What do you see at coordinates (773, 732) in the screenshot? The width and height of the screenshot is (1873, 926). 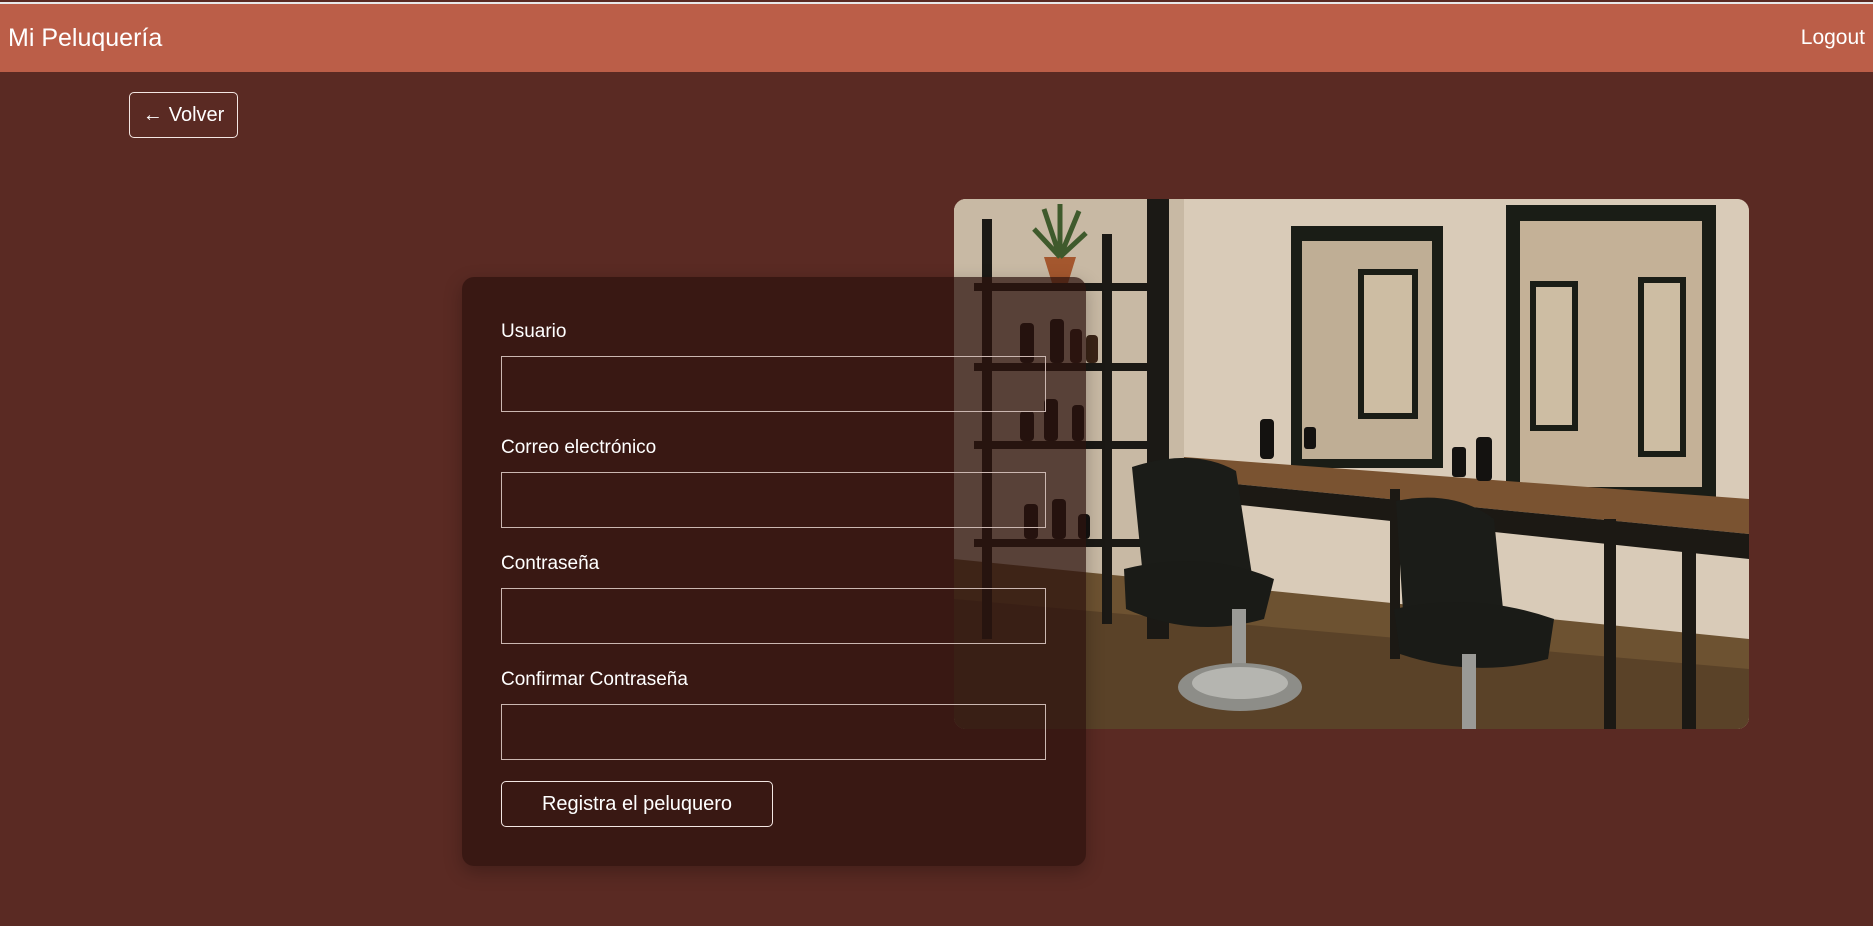 I see `confirm-password-input` at bounding box center [773, 732].